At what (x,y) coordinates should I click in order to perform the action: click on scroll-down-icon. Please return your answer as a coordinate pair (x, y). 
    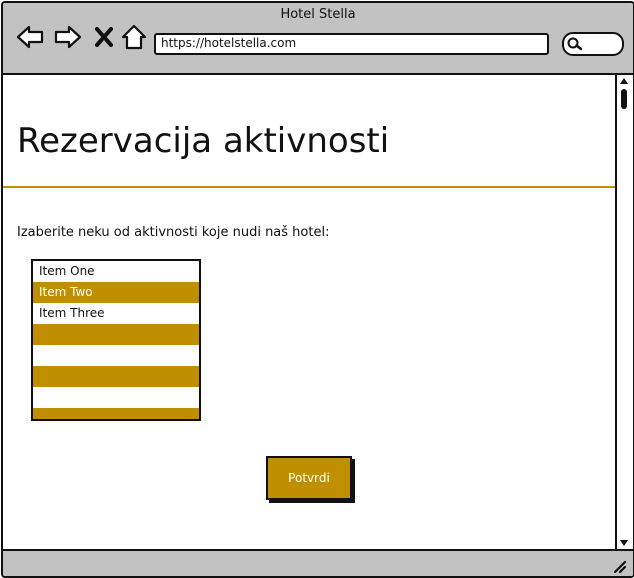
    Looking at the image, I should click on (624, 543).